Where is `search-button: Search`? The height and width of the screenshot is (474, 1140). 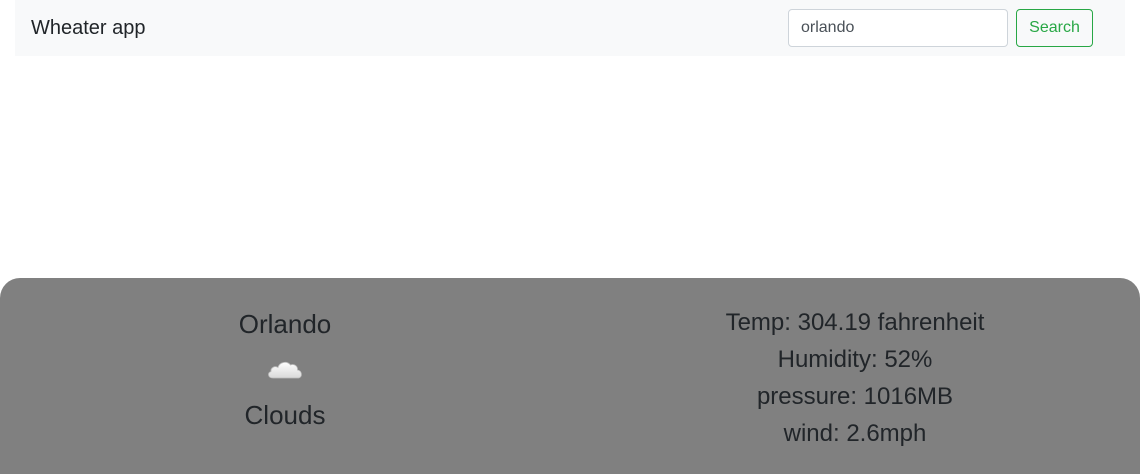
search-button: Search is located at coordinates (1054, 28).